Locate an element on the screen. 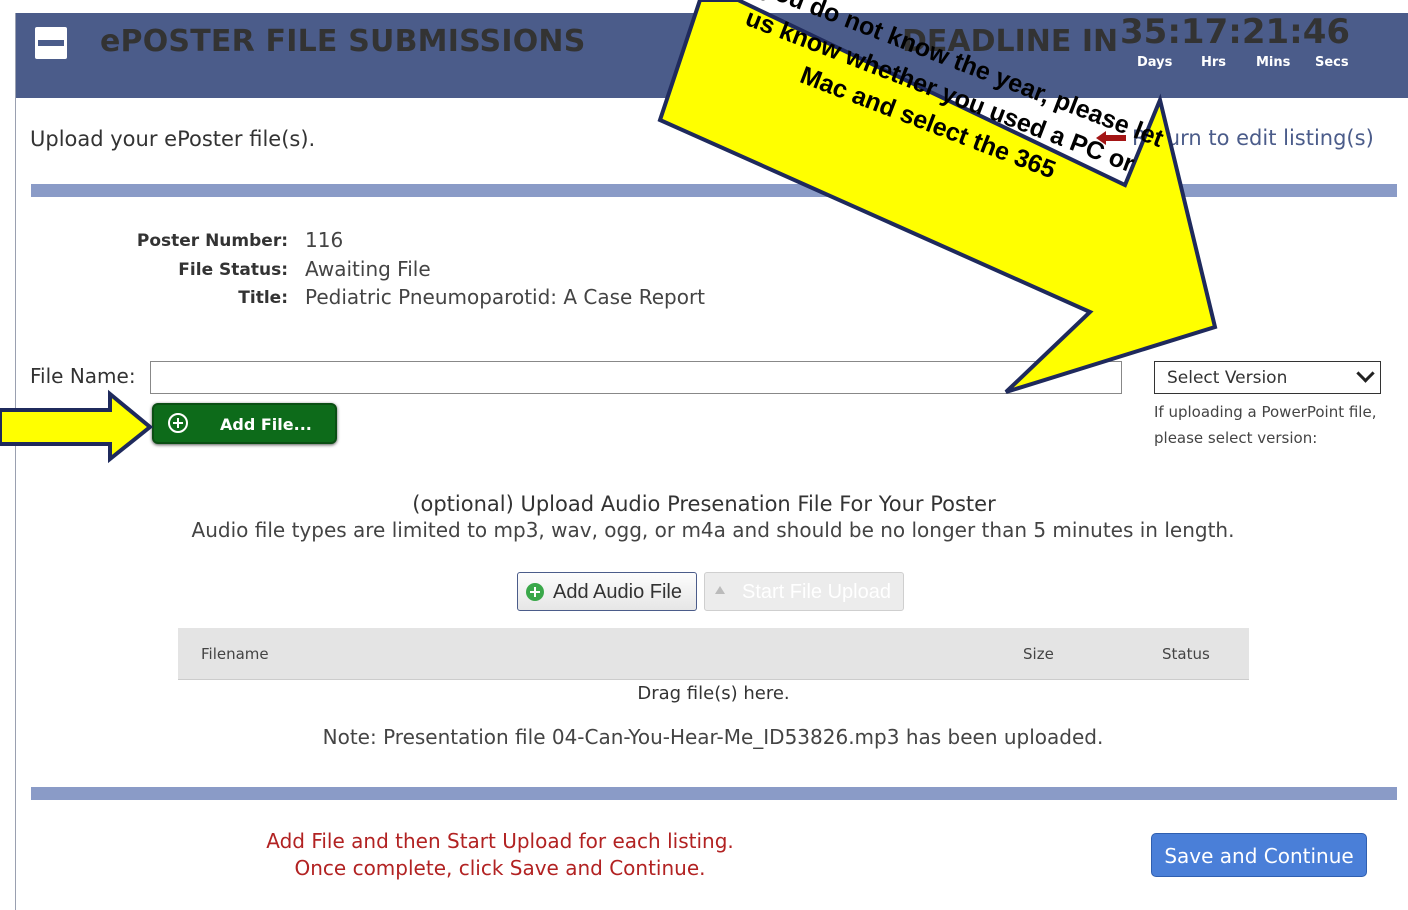  add-file-pointer-arrow is located at coordinates (77, 426).